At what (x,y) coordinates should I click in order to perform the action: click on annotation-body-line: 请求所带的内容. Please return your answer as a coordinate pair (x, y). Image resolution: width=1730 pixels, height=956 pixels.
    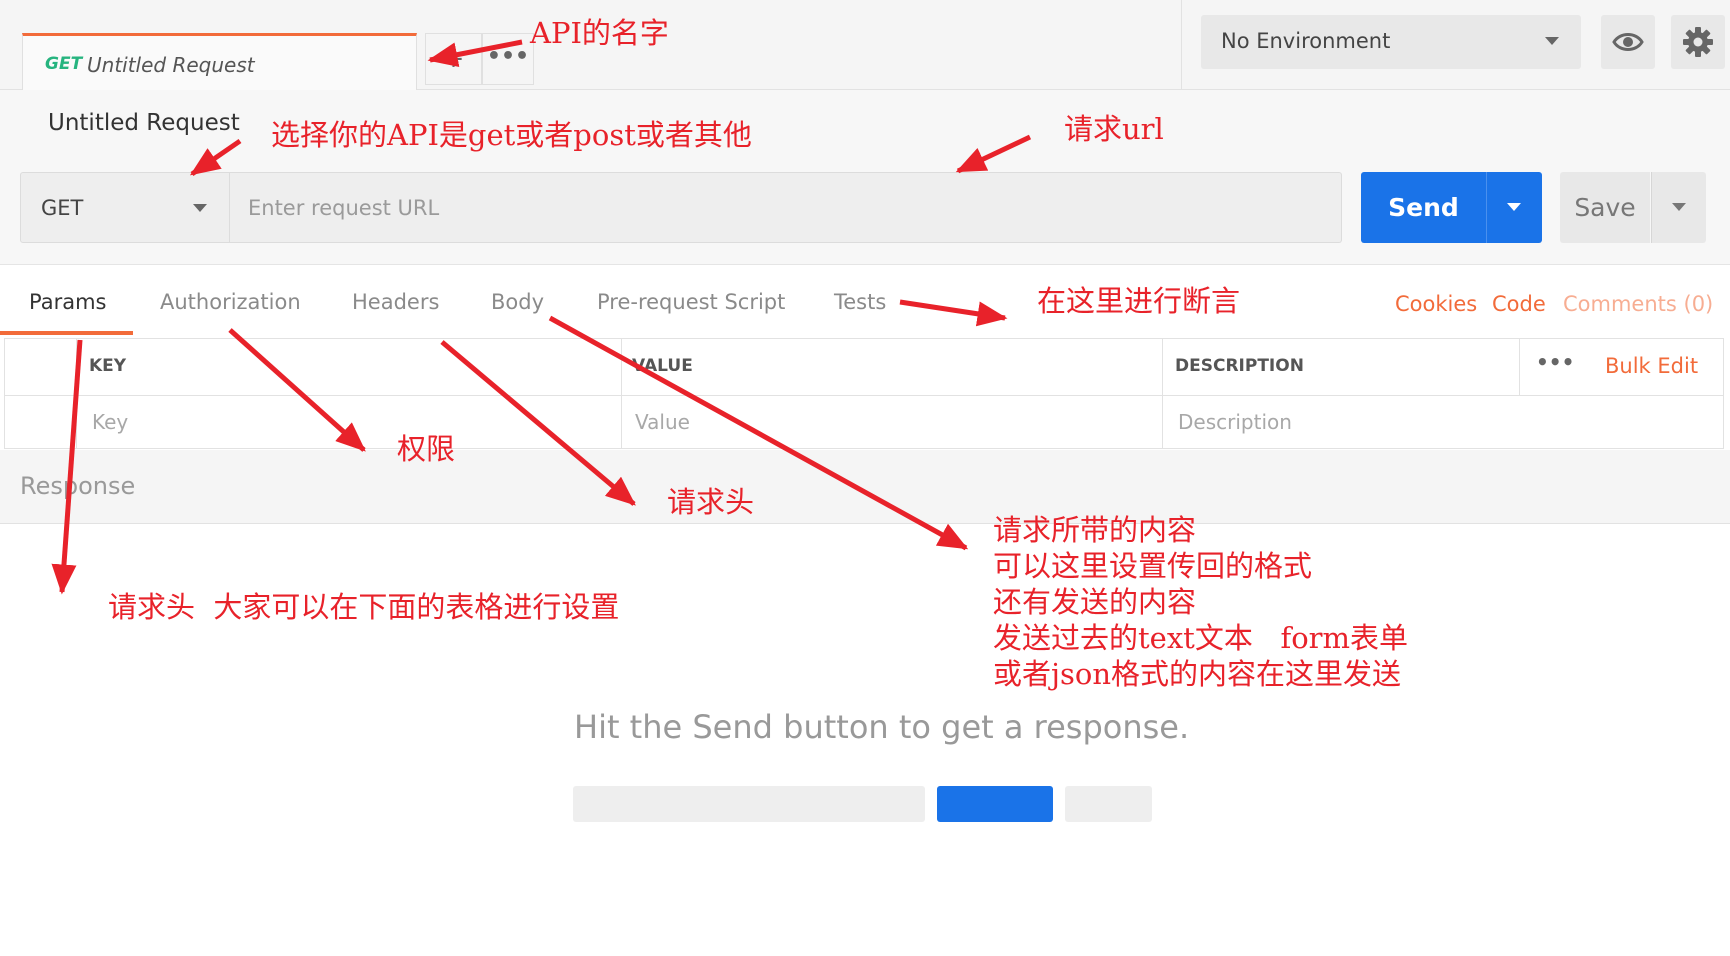
    Looking at the image, I should click on (1095, 530).